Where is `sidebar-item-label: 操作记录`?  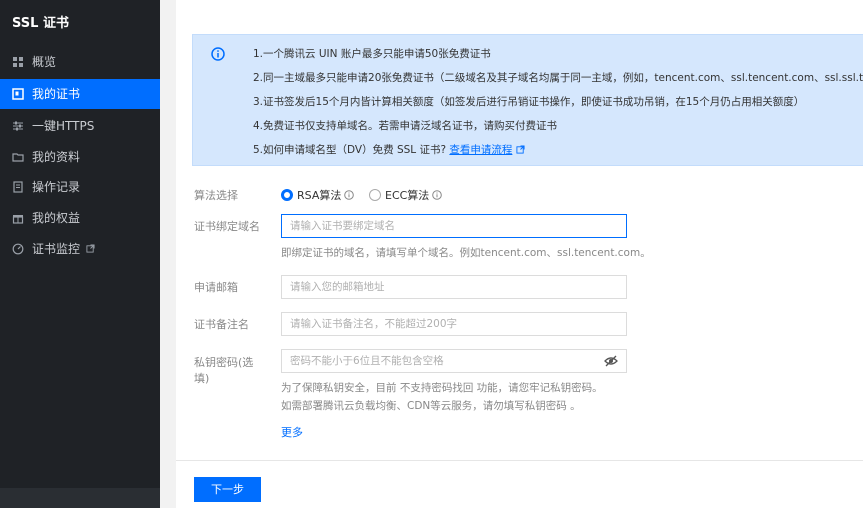 sidebar-item-label: 操作记录 is located at coordinates (56, 187).